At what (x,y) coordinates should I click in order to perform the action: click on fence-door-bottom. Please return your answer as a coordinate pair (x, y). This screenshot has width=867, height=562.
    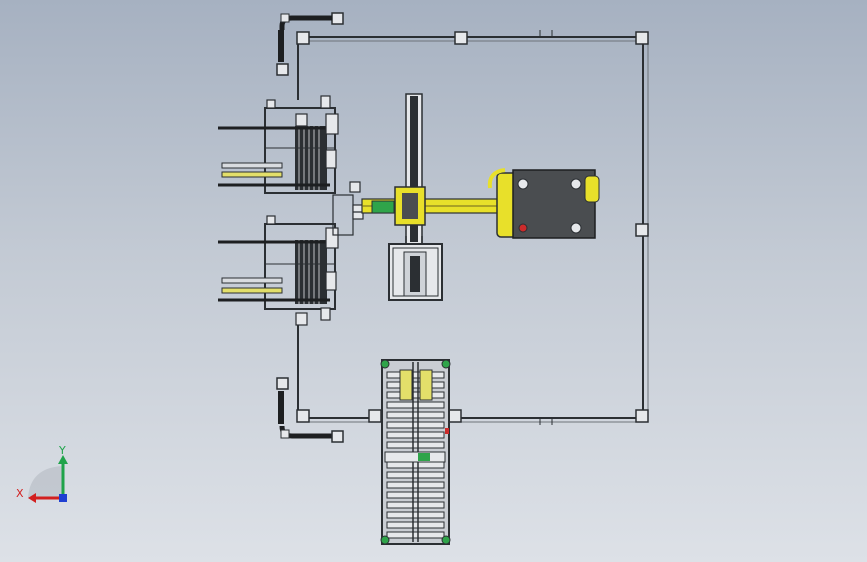
    Looking at the image, I should click on (310, 410).